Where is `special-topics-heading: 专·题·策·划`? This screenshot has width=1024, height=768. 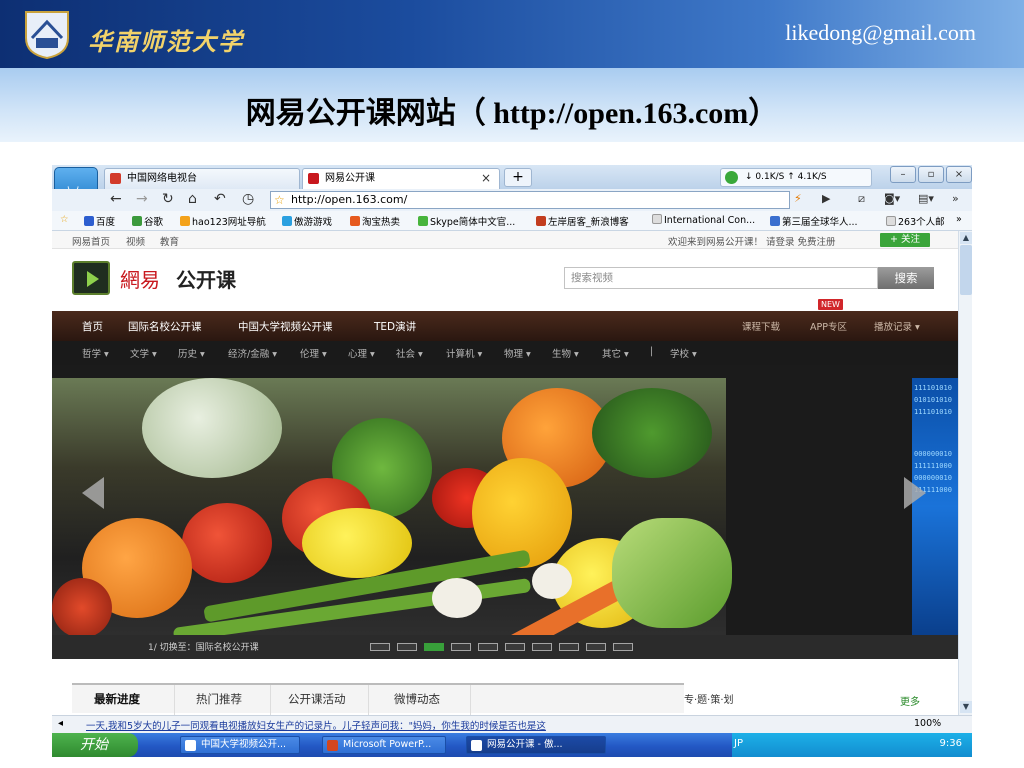
special-topics-heading: 专·题·策·划 is located at coordinates (709, 700).